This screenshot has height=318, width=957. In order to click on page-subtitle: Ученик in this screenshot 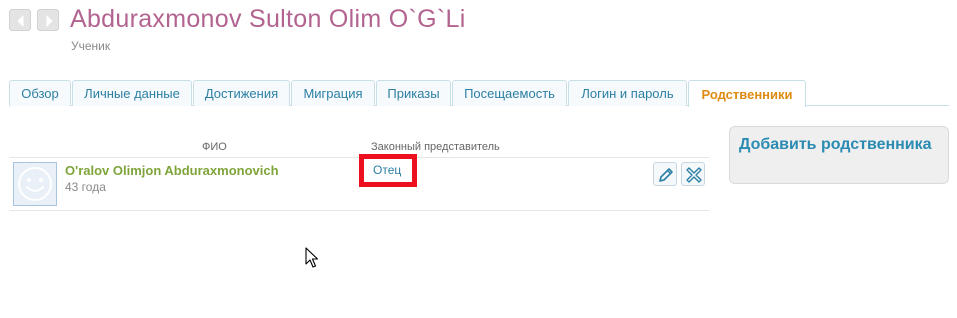, I will do `click(91, 46)`.